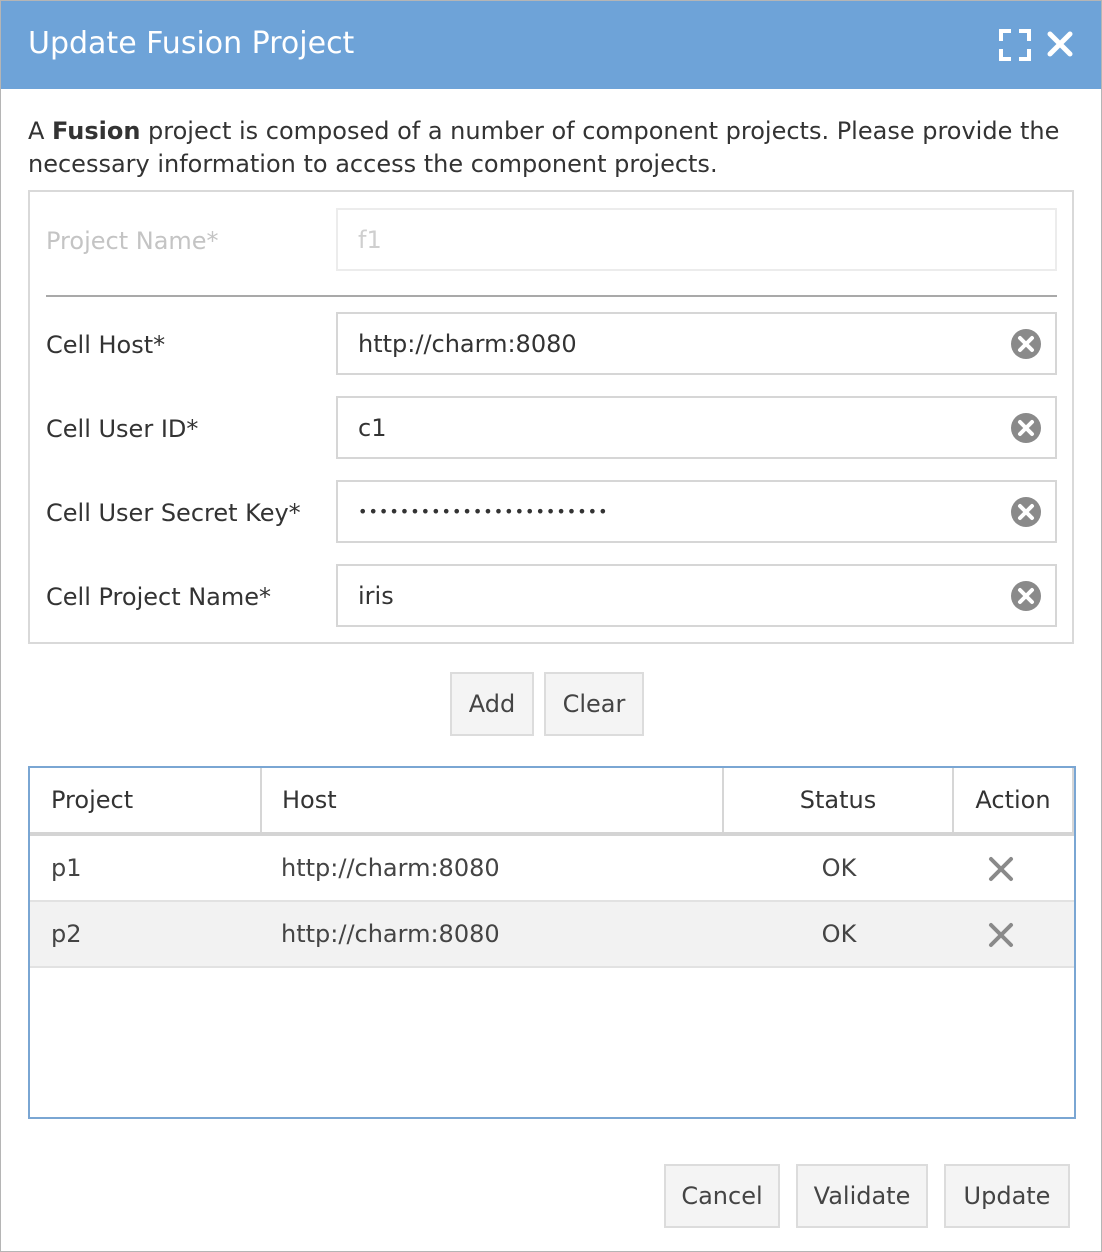 Image resolution: width=1102 pixels, height=1252 pixels. I want to click on clear-cell-secret-key-icon, so click(1026, 512).